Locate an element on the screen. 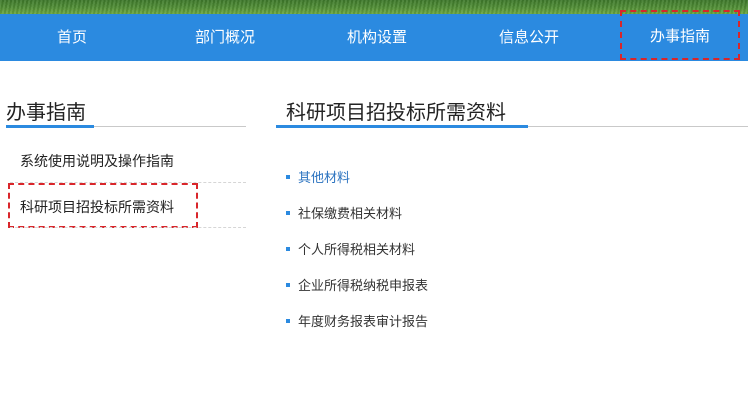  sidebar-link-system-guide: 系统使用说明及操作指南 is located at coordinates (97, 161).